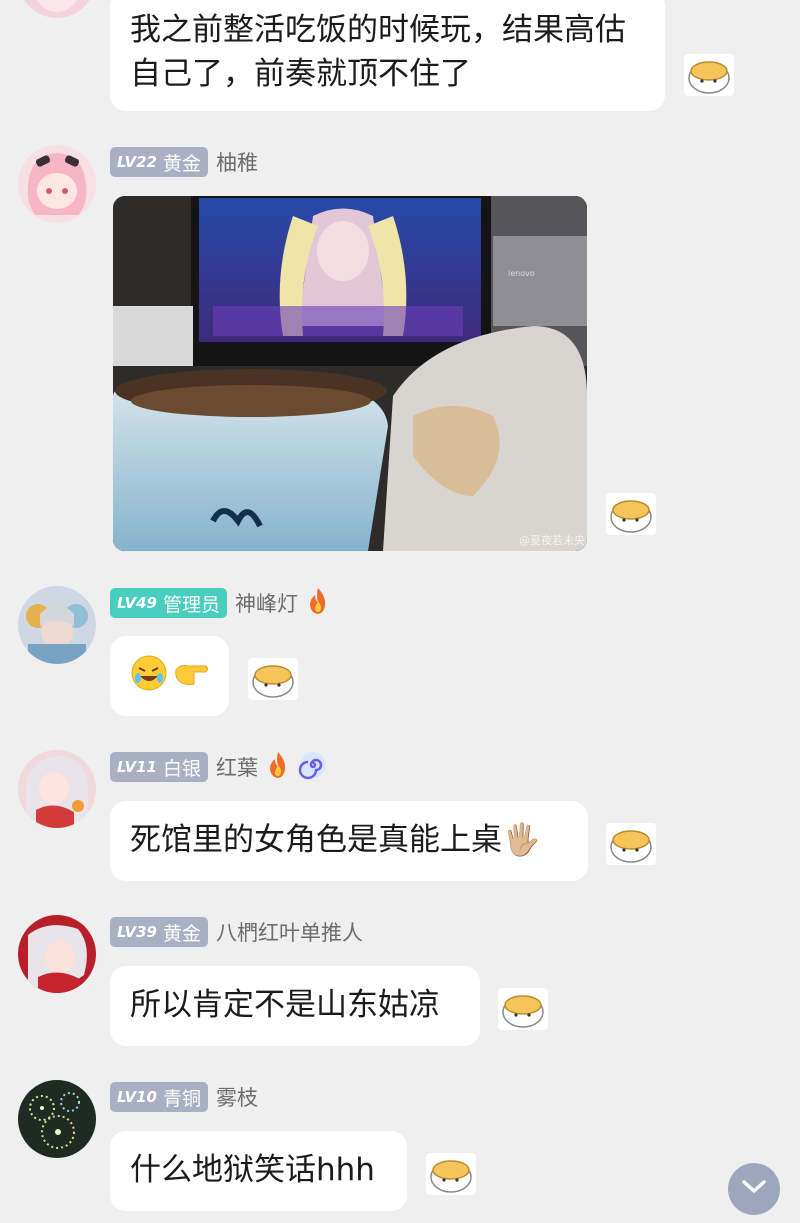 The height and width of the screenshot is (1223, 800). Describe the element at coordinates (266, 603) in the screenshot. I see `username: 神峰灯` at that location.